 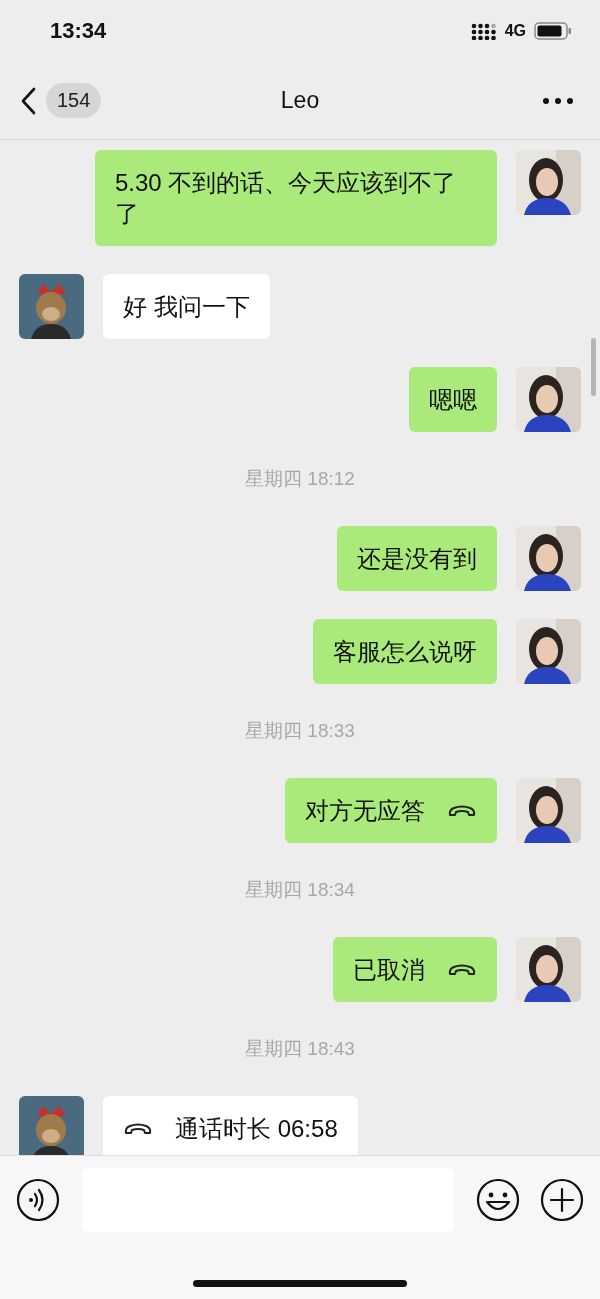 I want to click on call-status: 通话时长 06:58, so click(x=256, y=1129).